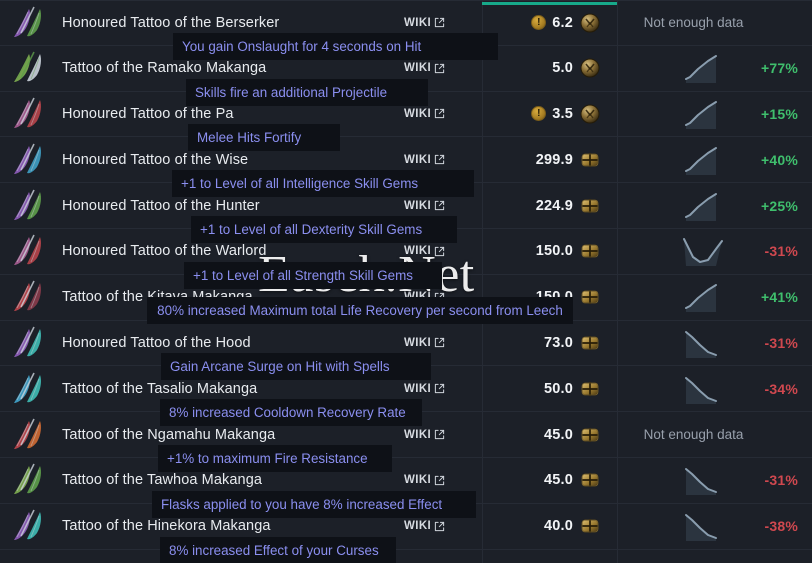  What do you see at coordinates (164, 251) in the screenshot?
I see `item-name: Honoured Tattoo of the Warlord` at bounding box center [164, 251].